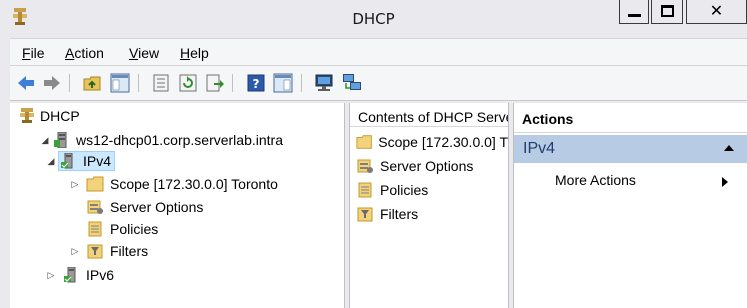 This screenshot has height=308, width=747. Describe the element at coordinates (144, 53) in the screenshot. I see `menu-view: View` at that location.